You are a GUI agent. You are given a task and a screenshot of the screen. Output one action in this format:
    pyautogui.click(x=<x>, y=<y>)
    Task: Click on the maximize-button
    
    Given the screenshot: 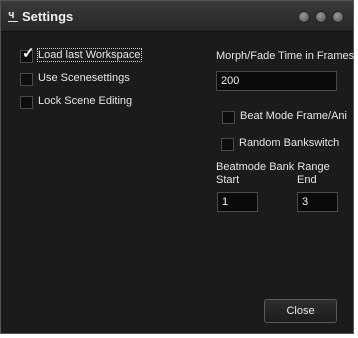 What is the action you would take?
    pyautogui.click(x=321, y=17)
    